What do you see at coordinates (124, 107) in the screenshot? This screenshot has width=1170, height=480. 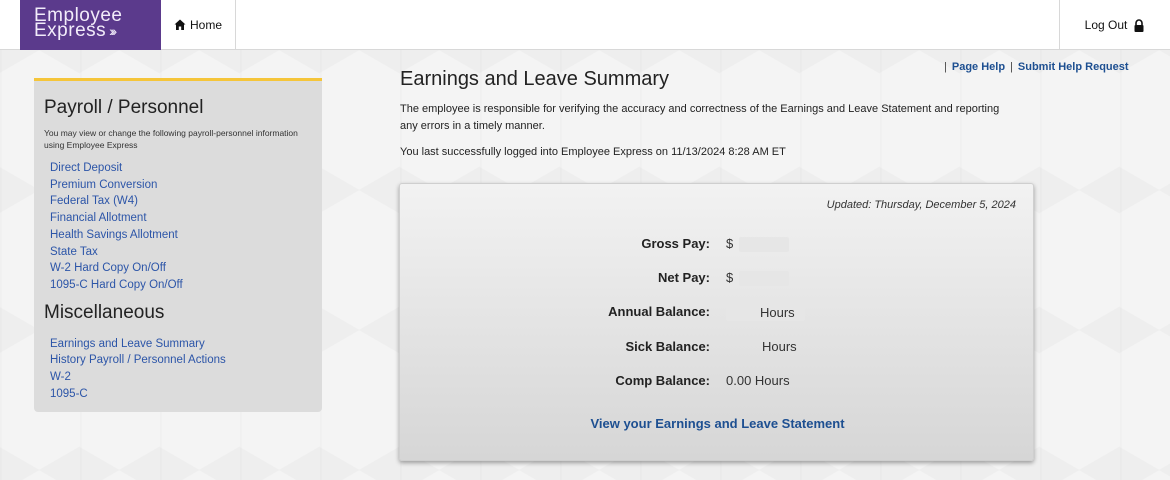 I see `sidebar-title-payroll: Payroll / Personnel` at bounding box center [124, 107].